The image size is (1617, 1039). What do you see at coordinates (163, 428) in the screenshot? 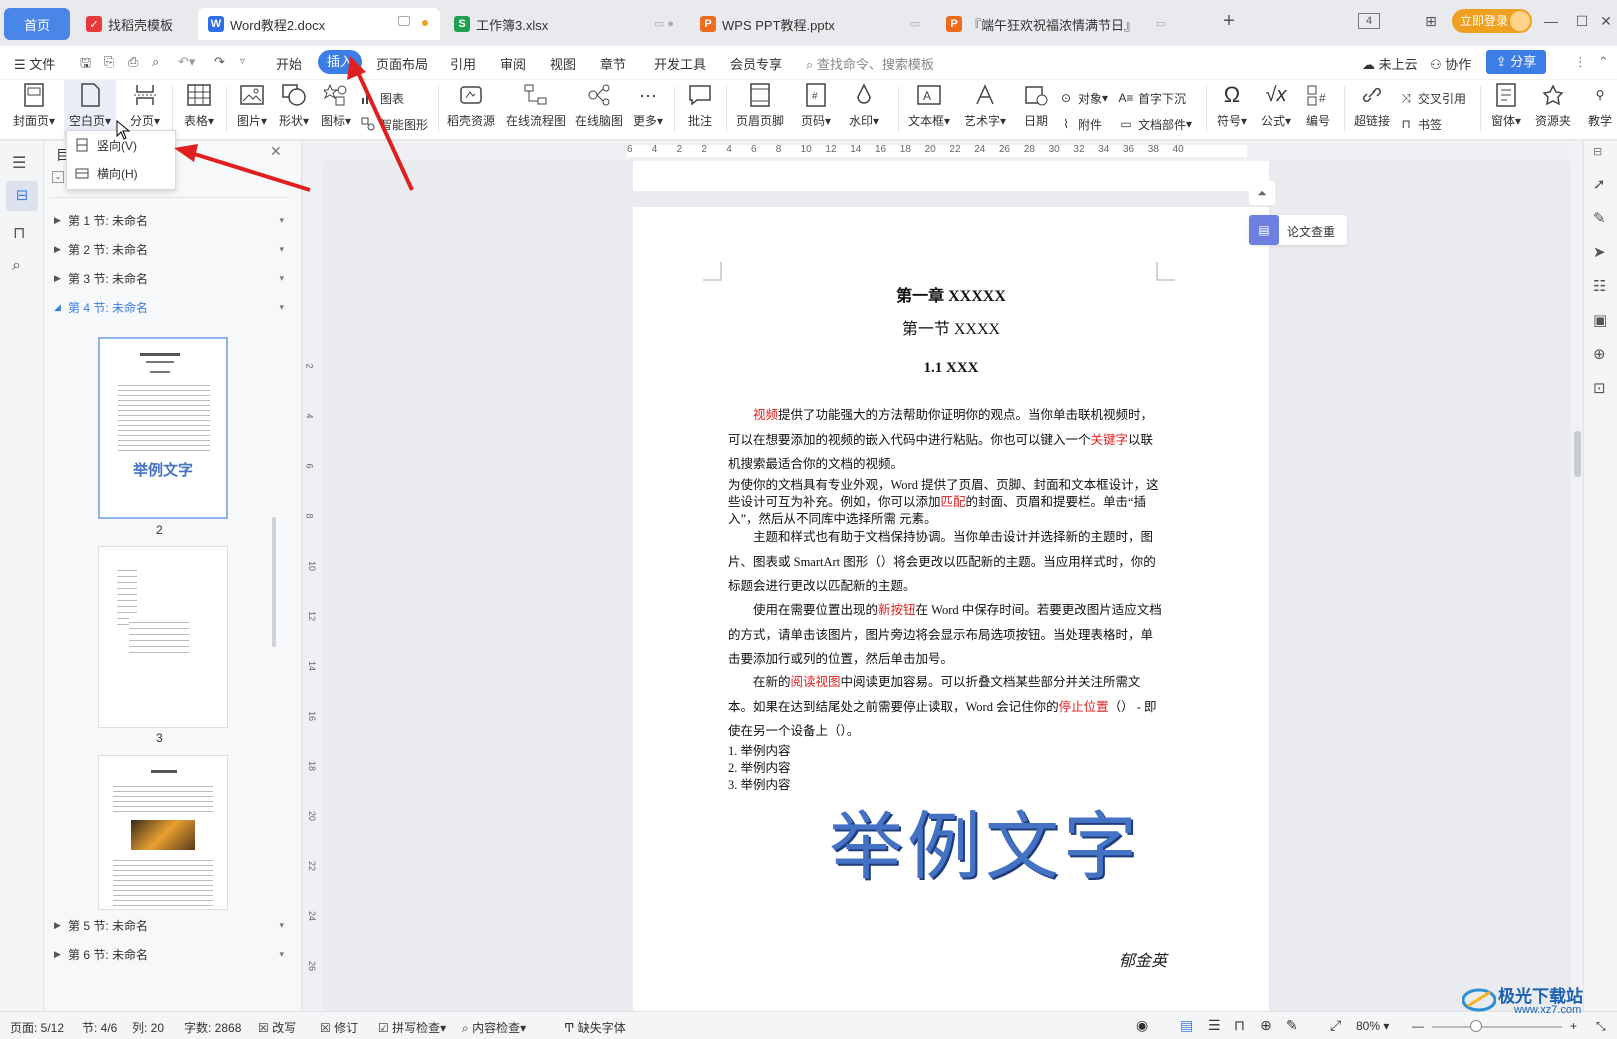
I see `page-thumbnail-2: 举例文字` at bounding box center [163, 428].